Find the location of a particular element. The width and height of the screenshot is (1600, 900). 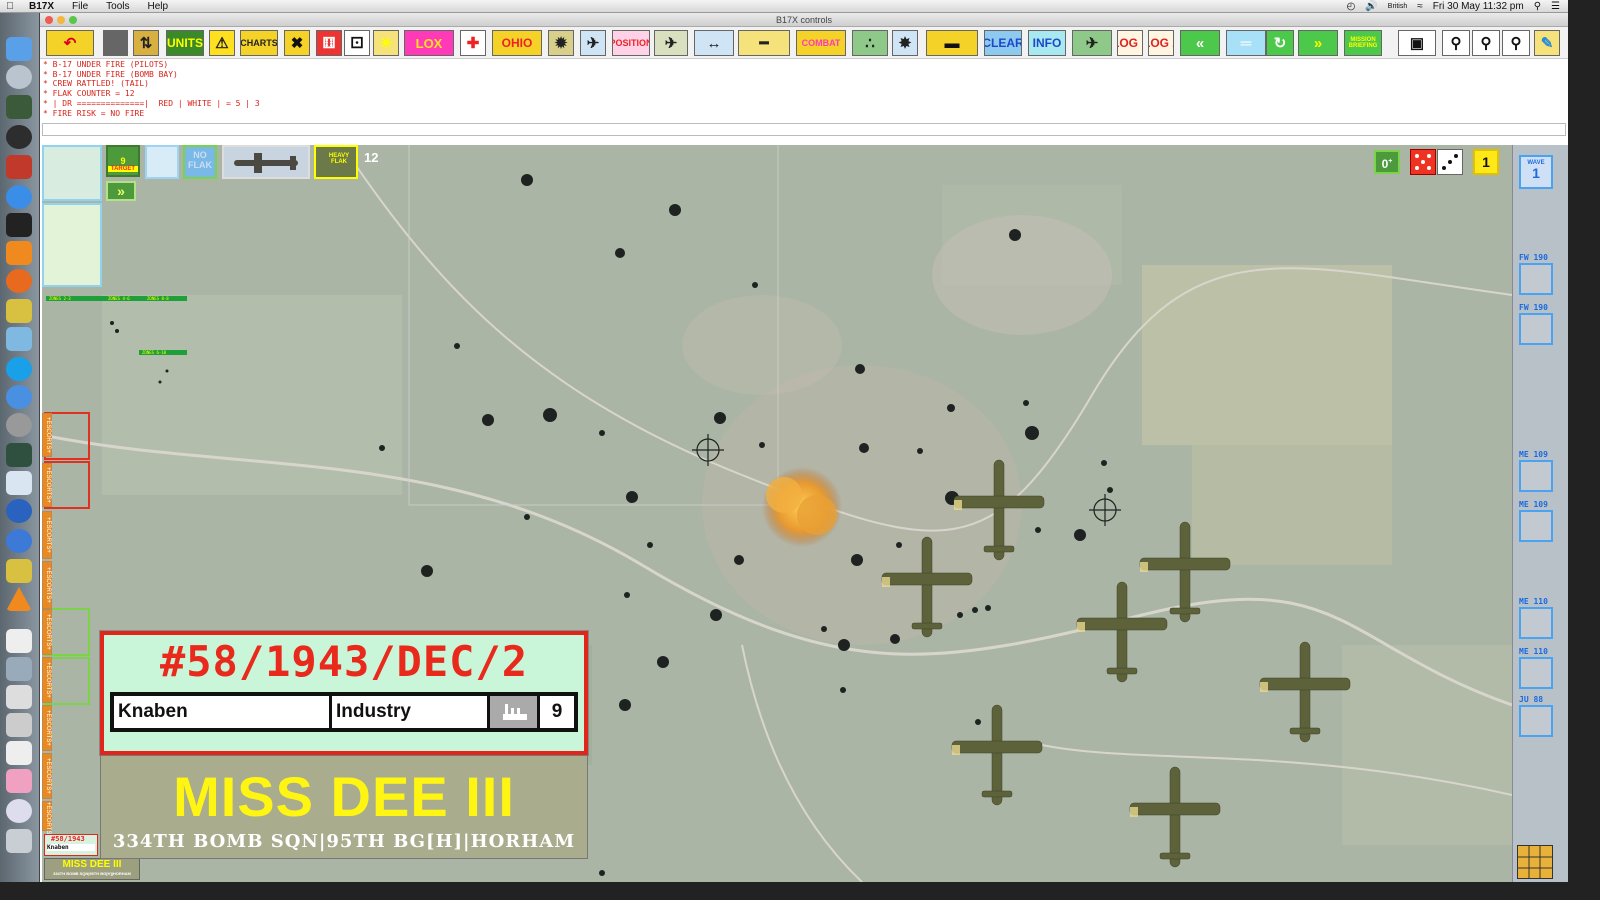

bomb-button: ▬ is located at coordinates (952, 43).